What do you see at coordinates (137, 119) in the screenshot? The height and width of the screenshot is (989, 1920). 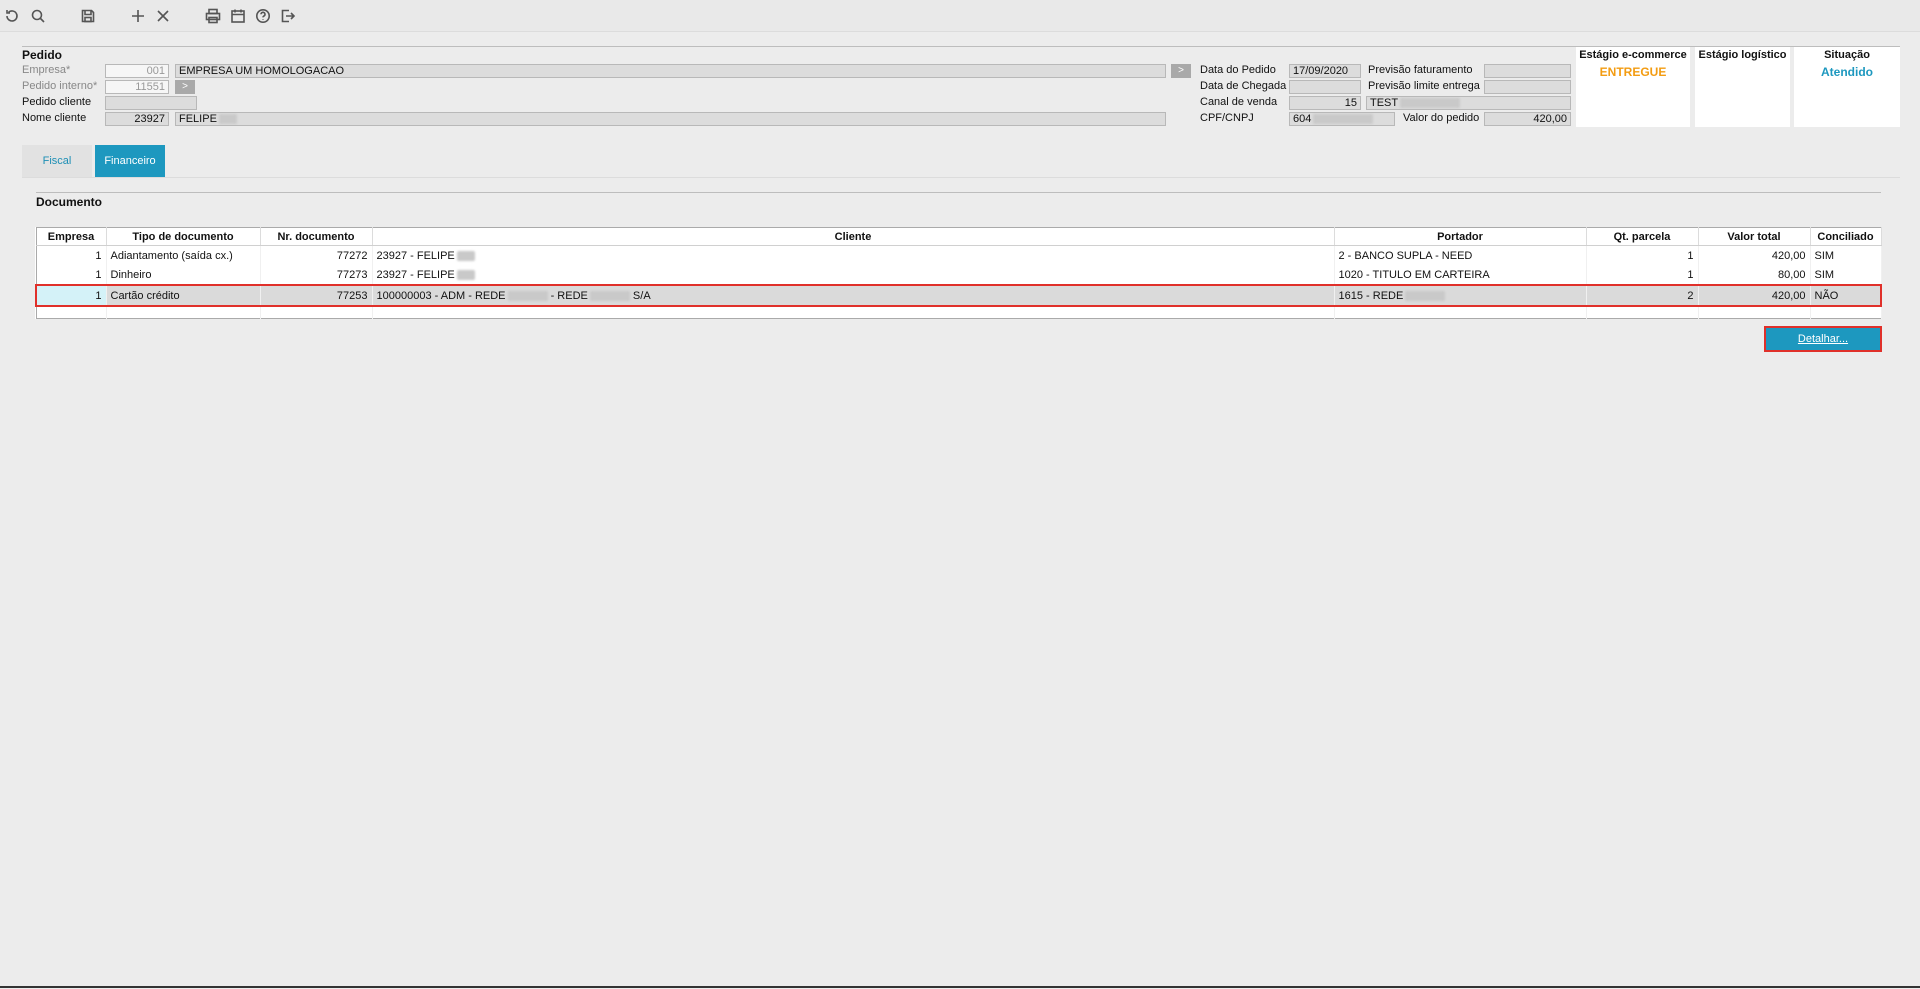 I see `nome-cliente-code-field: 23927` at bounding box center [137, 119].